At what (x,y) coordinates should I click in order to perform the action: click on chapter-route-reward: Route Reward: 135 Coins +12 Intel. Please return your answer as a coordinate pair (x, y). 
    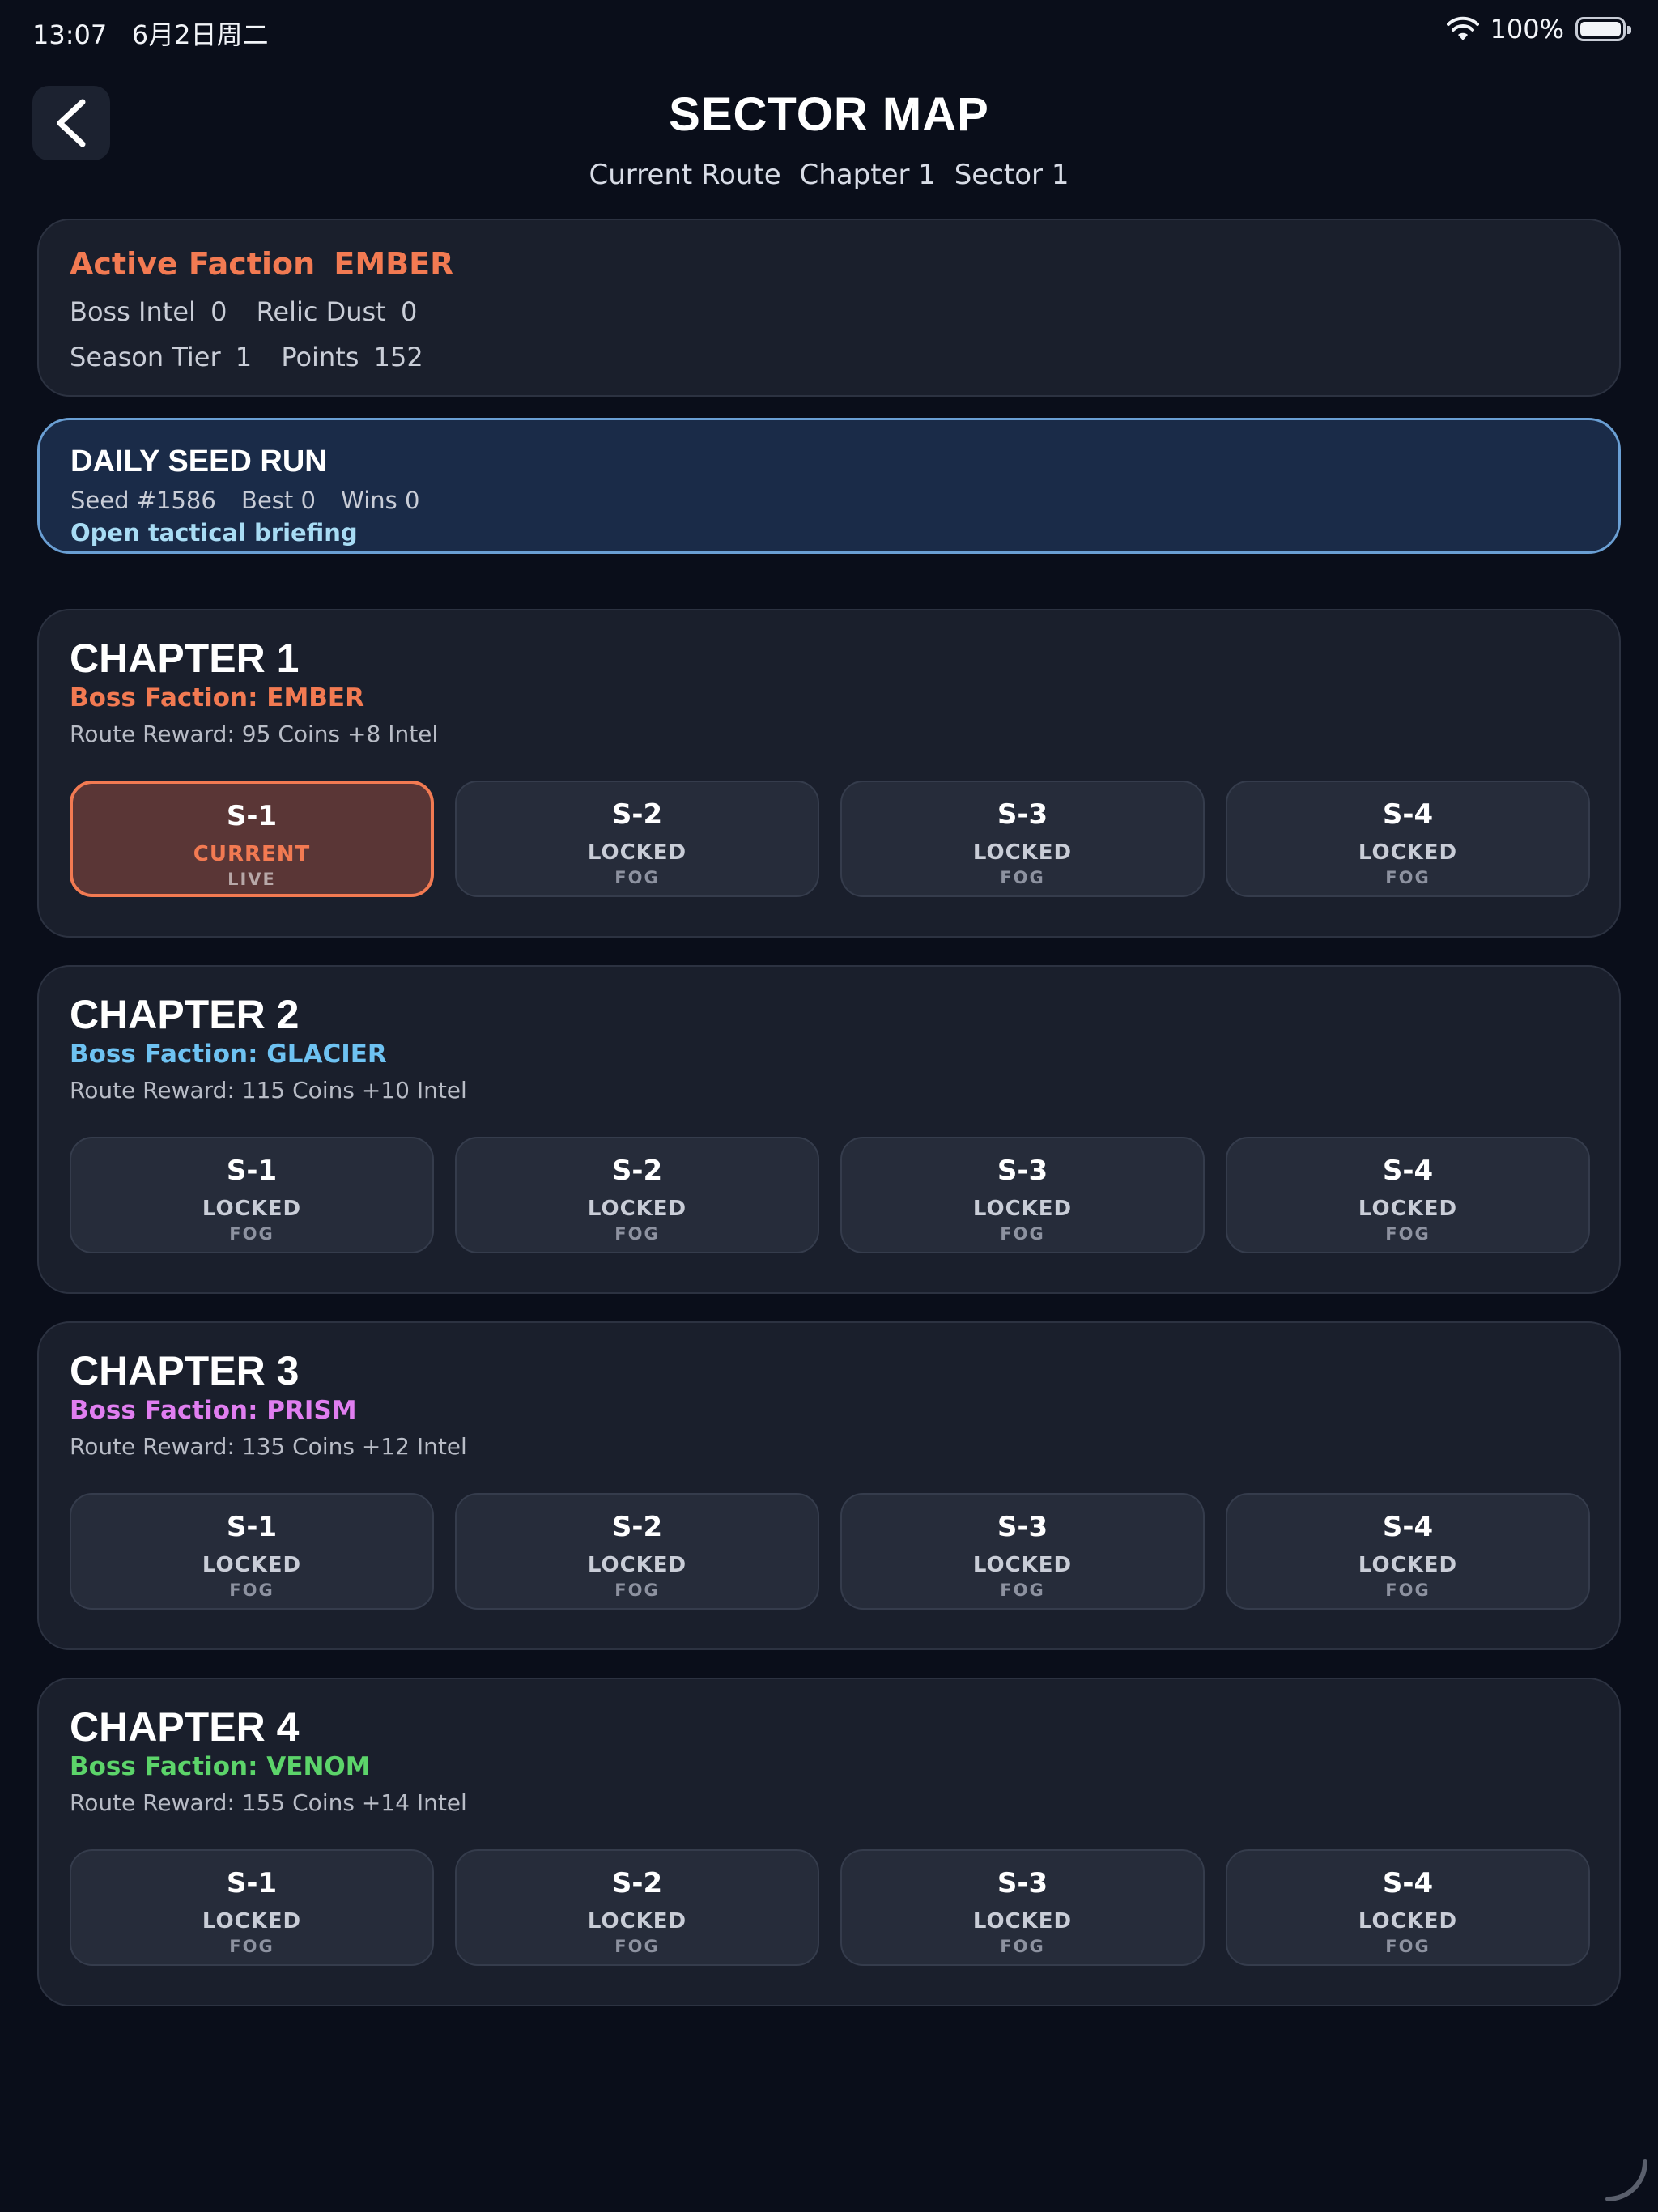
    Looking at the image, I should click on (268, 1447).